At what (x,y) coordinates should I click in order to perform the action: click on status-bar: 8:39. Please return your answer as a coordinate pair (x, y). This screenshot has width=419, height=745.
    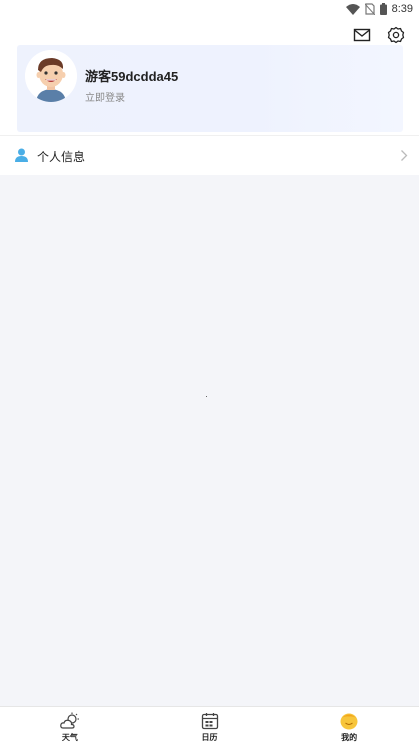
    Looking at the image, I should click on (209, 9).